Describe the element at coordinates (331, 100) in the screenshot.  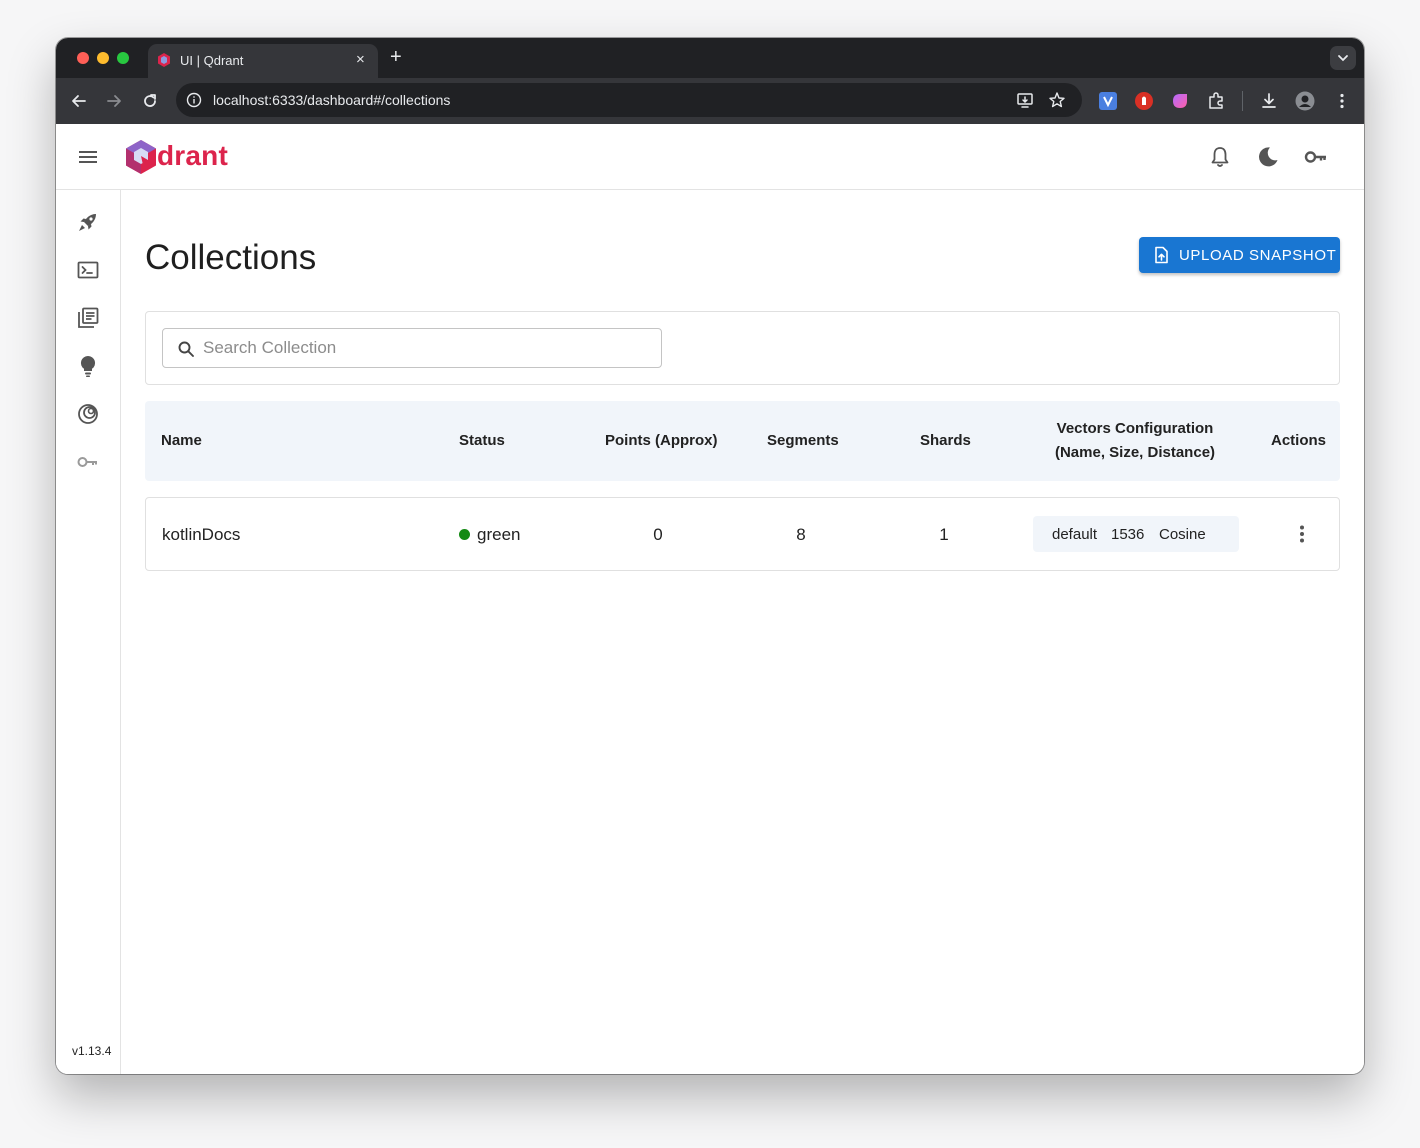
I see `url-text: localhost:6333/dashboard#/collections` at that location.